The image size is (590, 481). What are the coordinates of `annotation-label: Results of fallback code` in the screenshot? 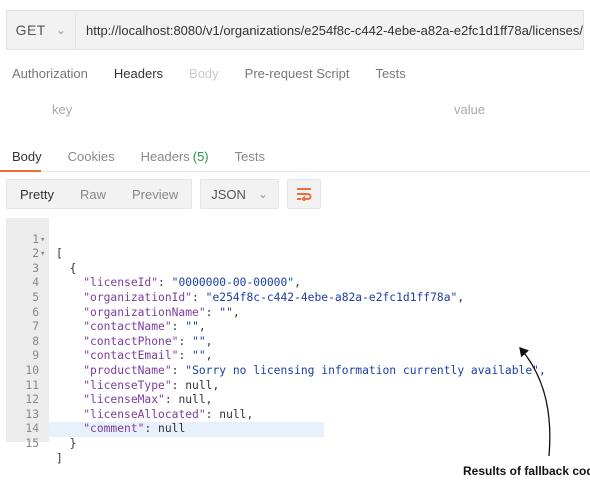 It's located at (526, 471).